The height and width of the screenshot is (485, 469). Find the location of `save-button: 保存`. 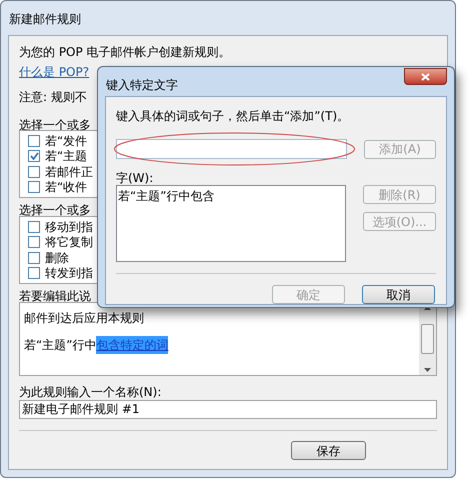

save-button: 保存 is located at coordinates (328, 450).